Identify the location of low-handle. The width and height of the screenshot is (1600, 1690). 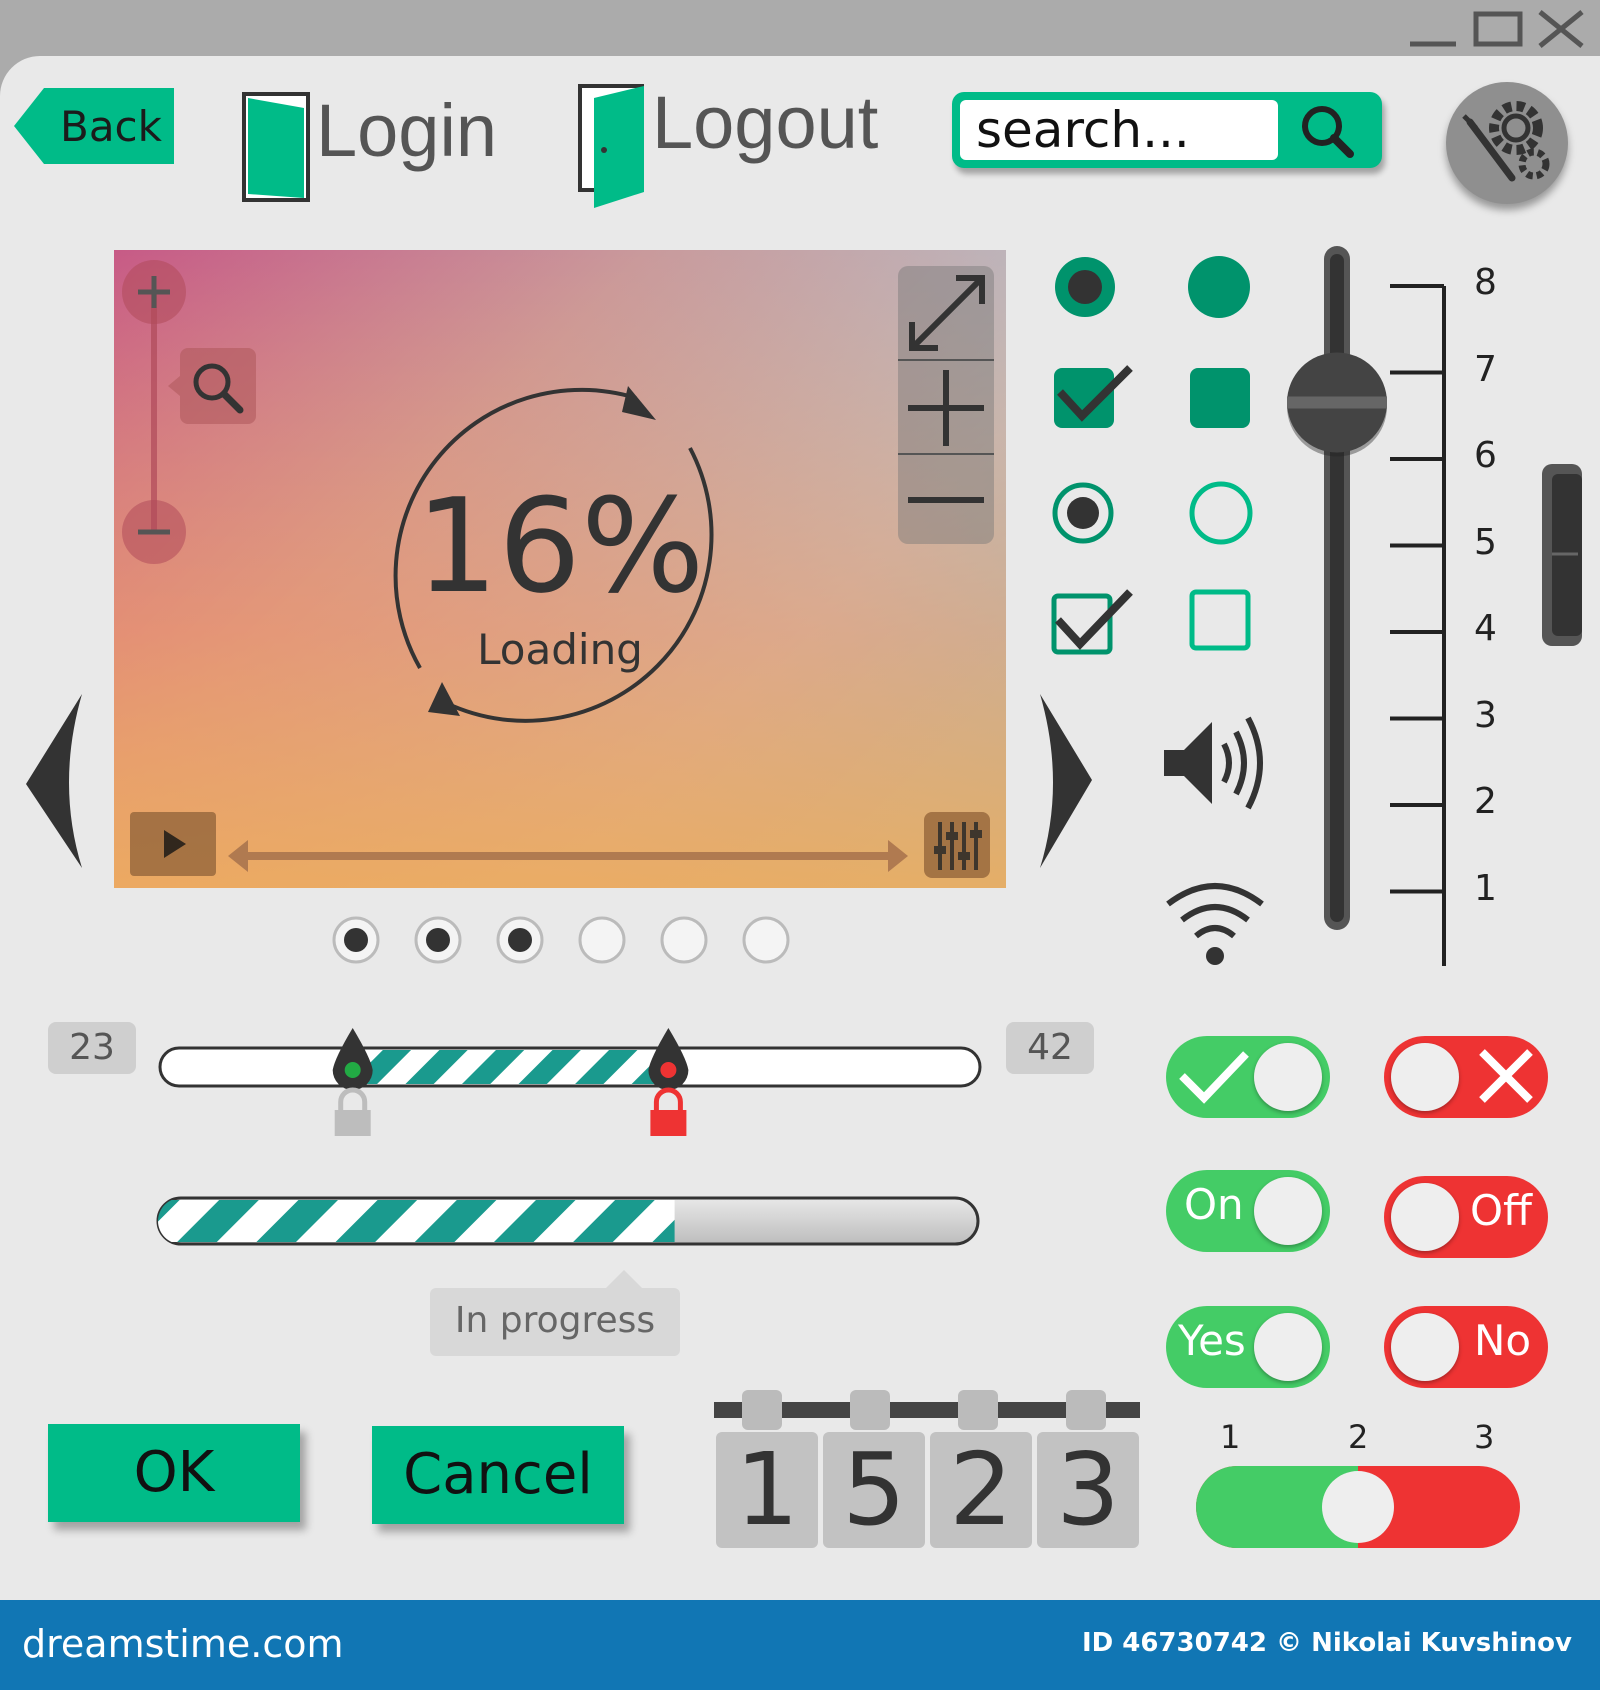
(352, 1059).